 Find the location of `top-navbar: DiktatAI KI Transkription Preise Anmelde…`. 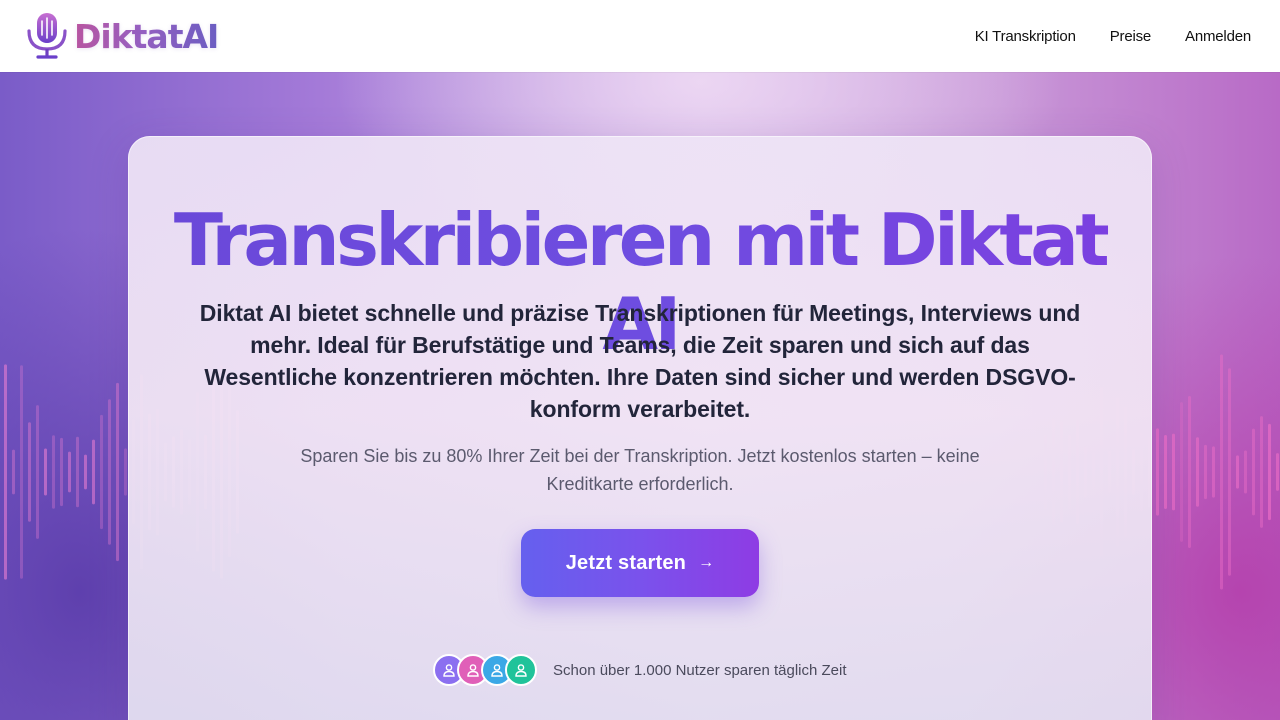

top-navbar: DiktatAI KI Transkription Preise Anmelde… is located at coordinates (640, 36).